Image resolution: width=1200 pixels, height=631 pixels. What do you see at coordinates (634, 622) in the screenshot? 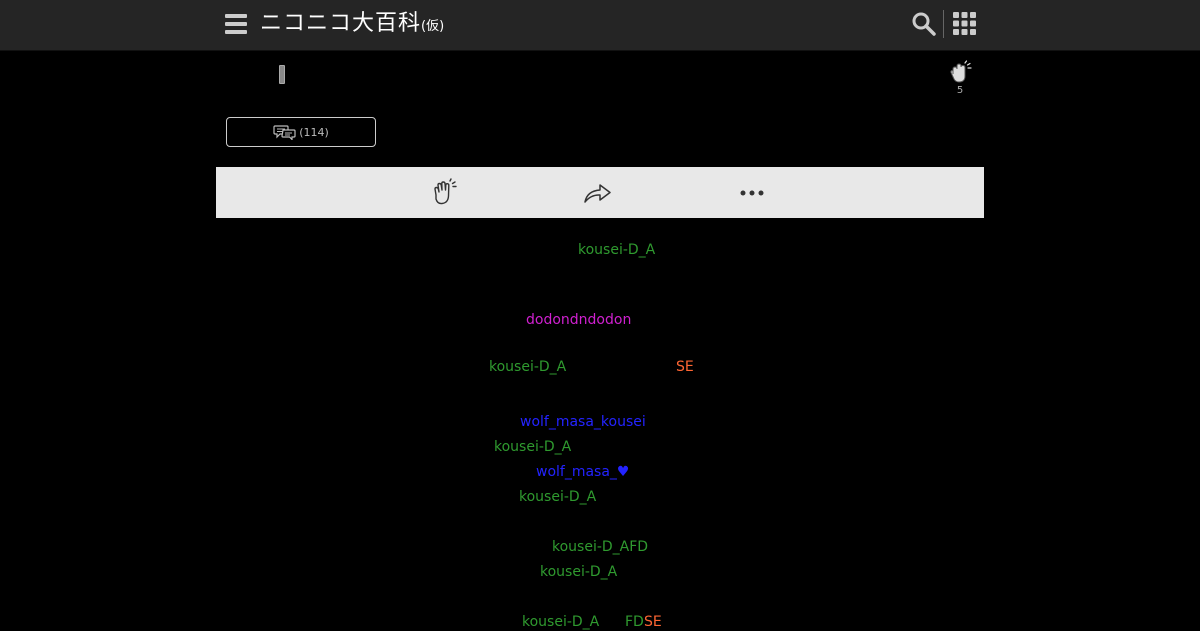
I see `fd-label: FD` at bounding box center [634, 622].